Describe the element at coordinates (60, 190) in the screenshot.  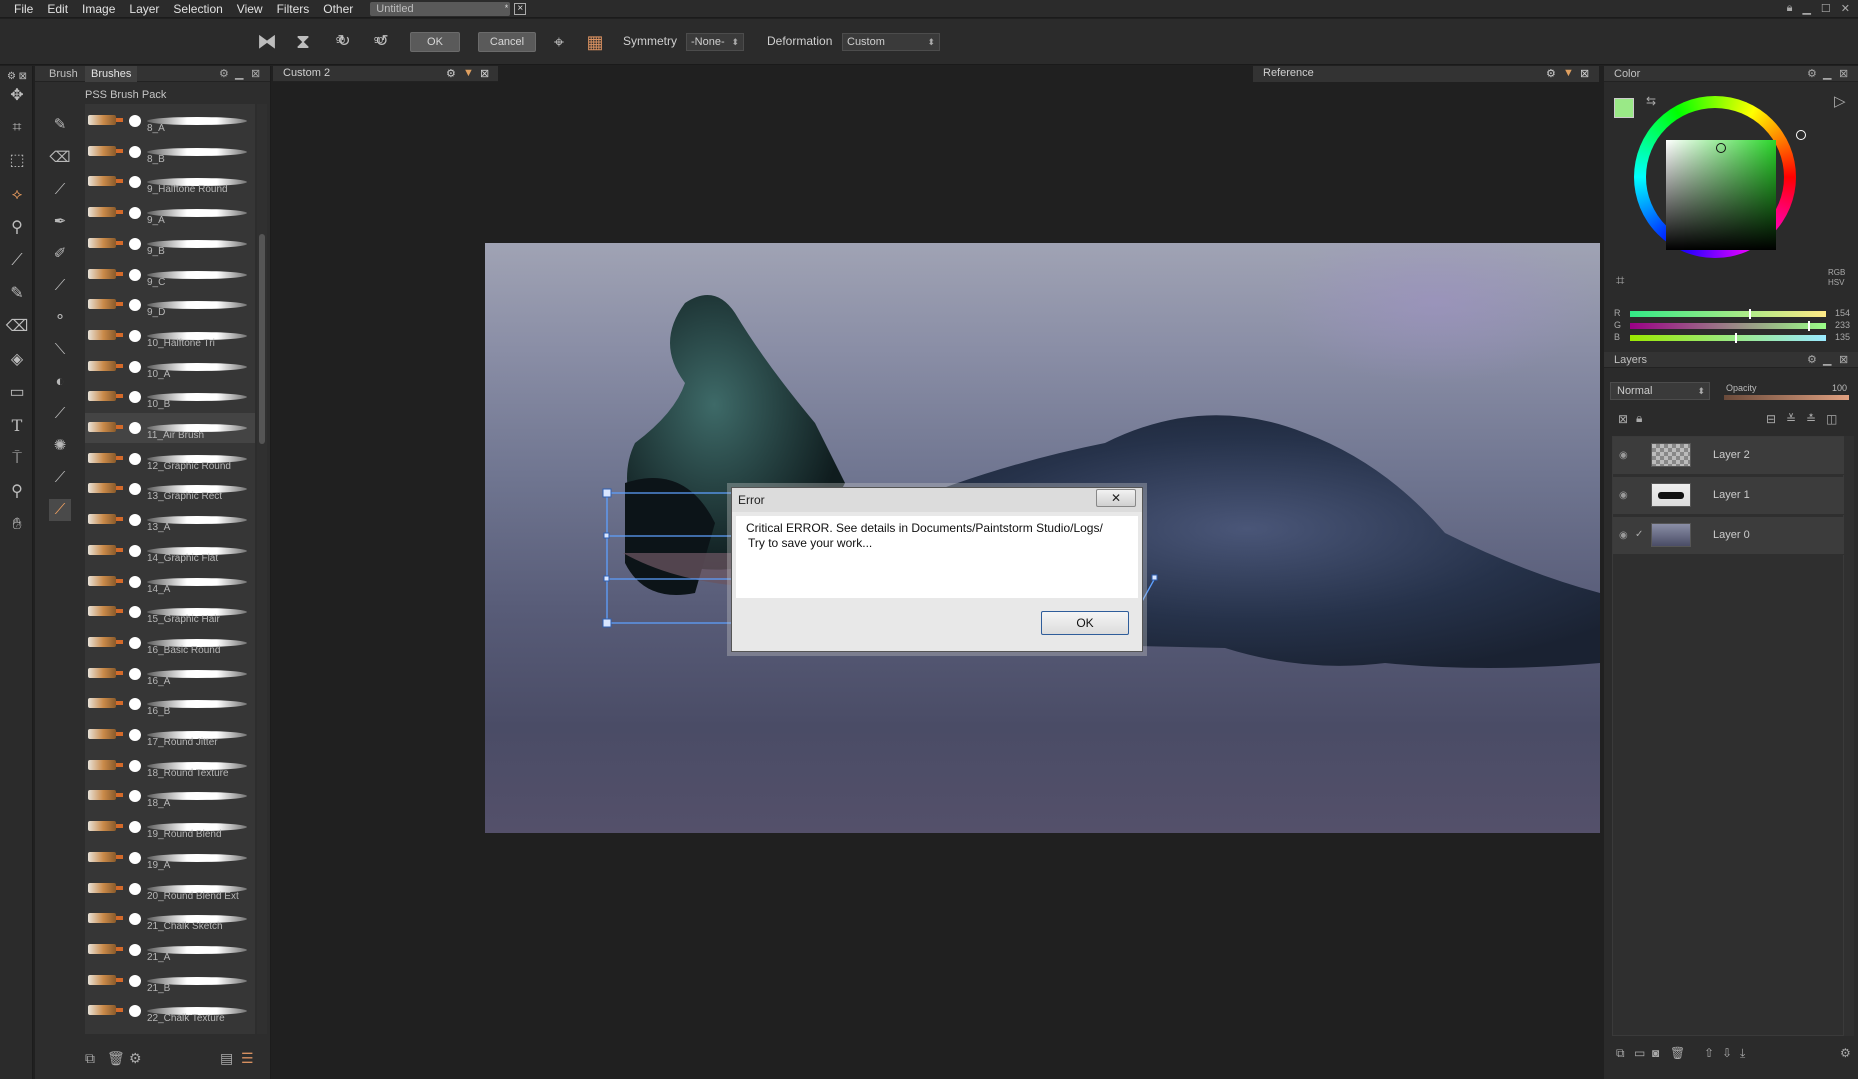
I see `brush-category-icon: ⟋` at that location.